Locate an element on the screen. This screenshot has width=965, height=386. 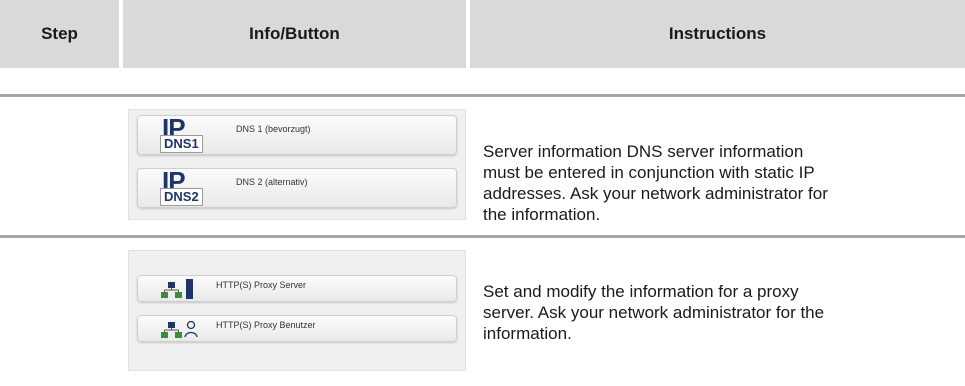
proxy-server-button: HTTP(S) Proxy Server is located at coordinates (297, 288).